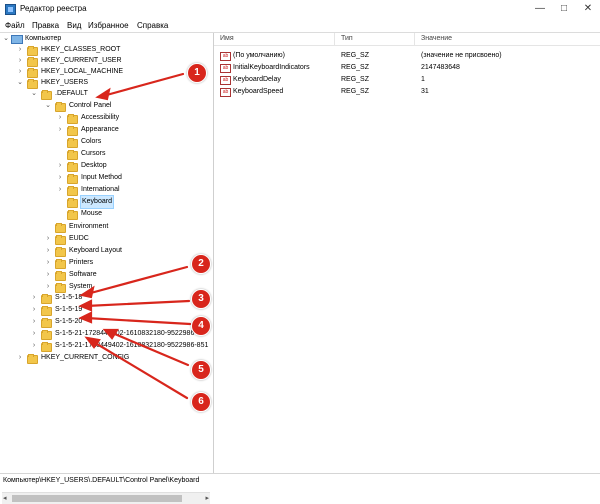 Image resolution: width=600 pixels, height=504 pixels. I want to click on value-name: KeyboardSpeed, so click(258, 91).